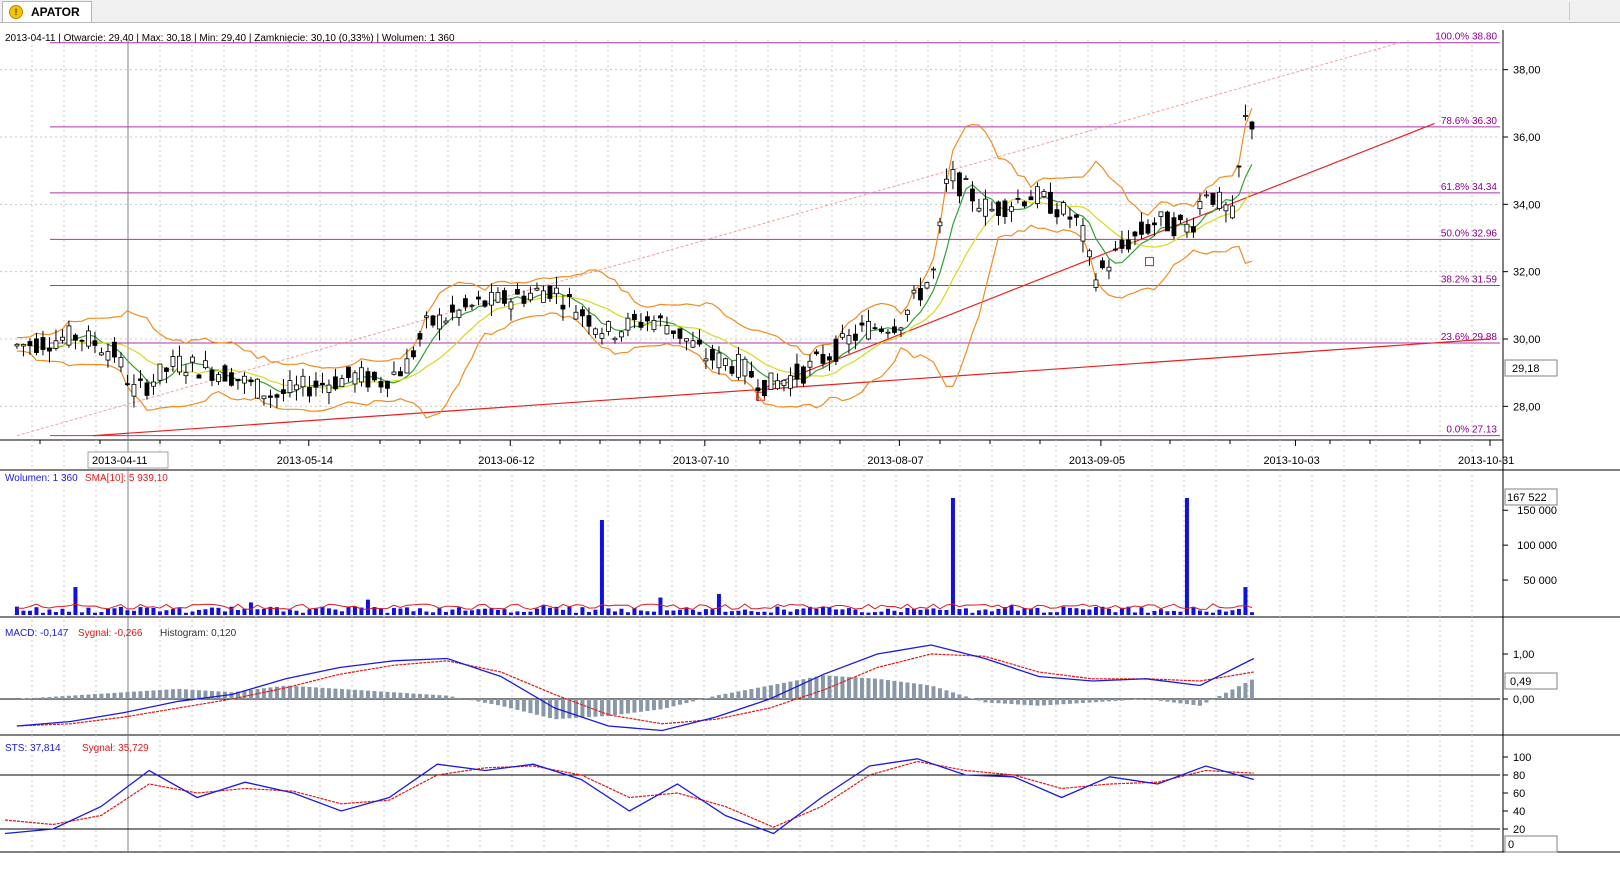 The height and width of the screenshot is (885, 1620). I want to click on price-tick-label: 28,00, so click(1527, 407).